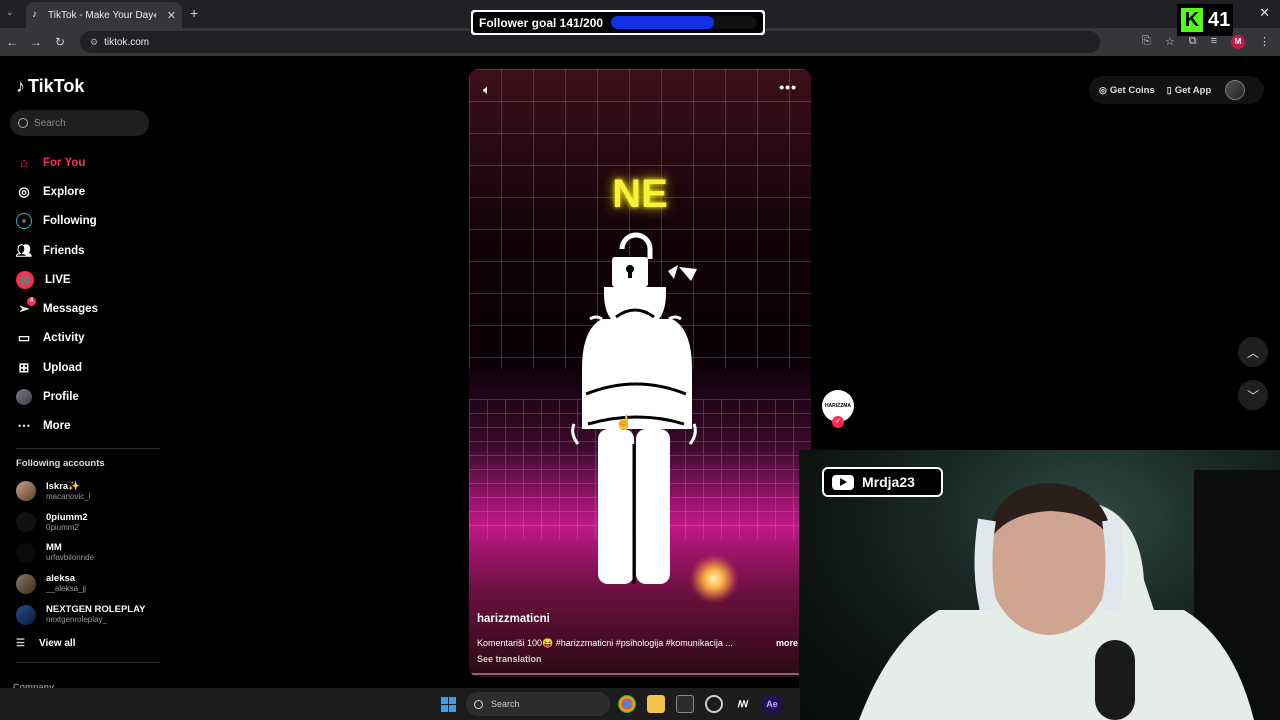 This screenshot has height=720, width=1280. I want to click on account-name: Iskra✨, so click(63, 486).